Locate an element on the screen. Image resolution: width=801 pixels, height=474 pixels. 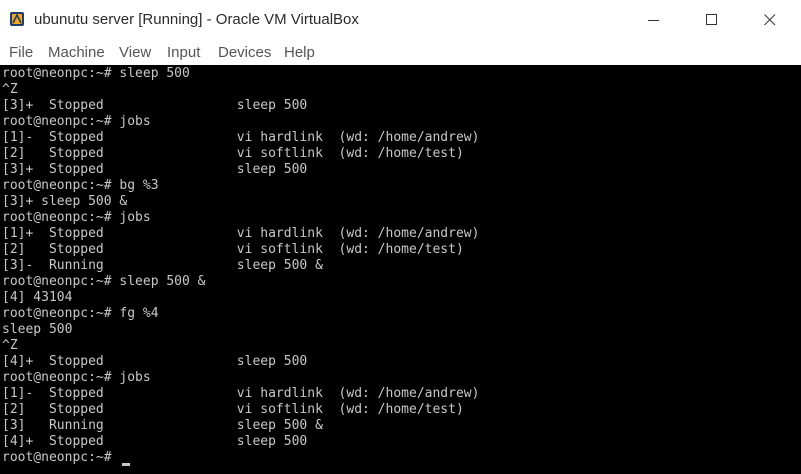
menu-input: Input is located at coordinates (183, 52).